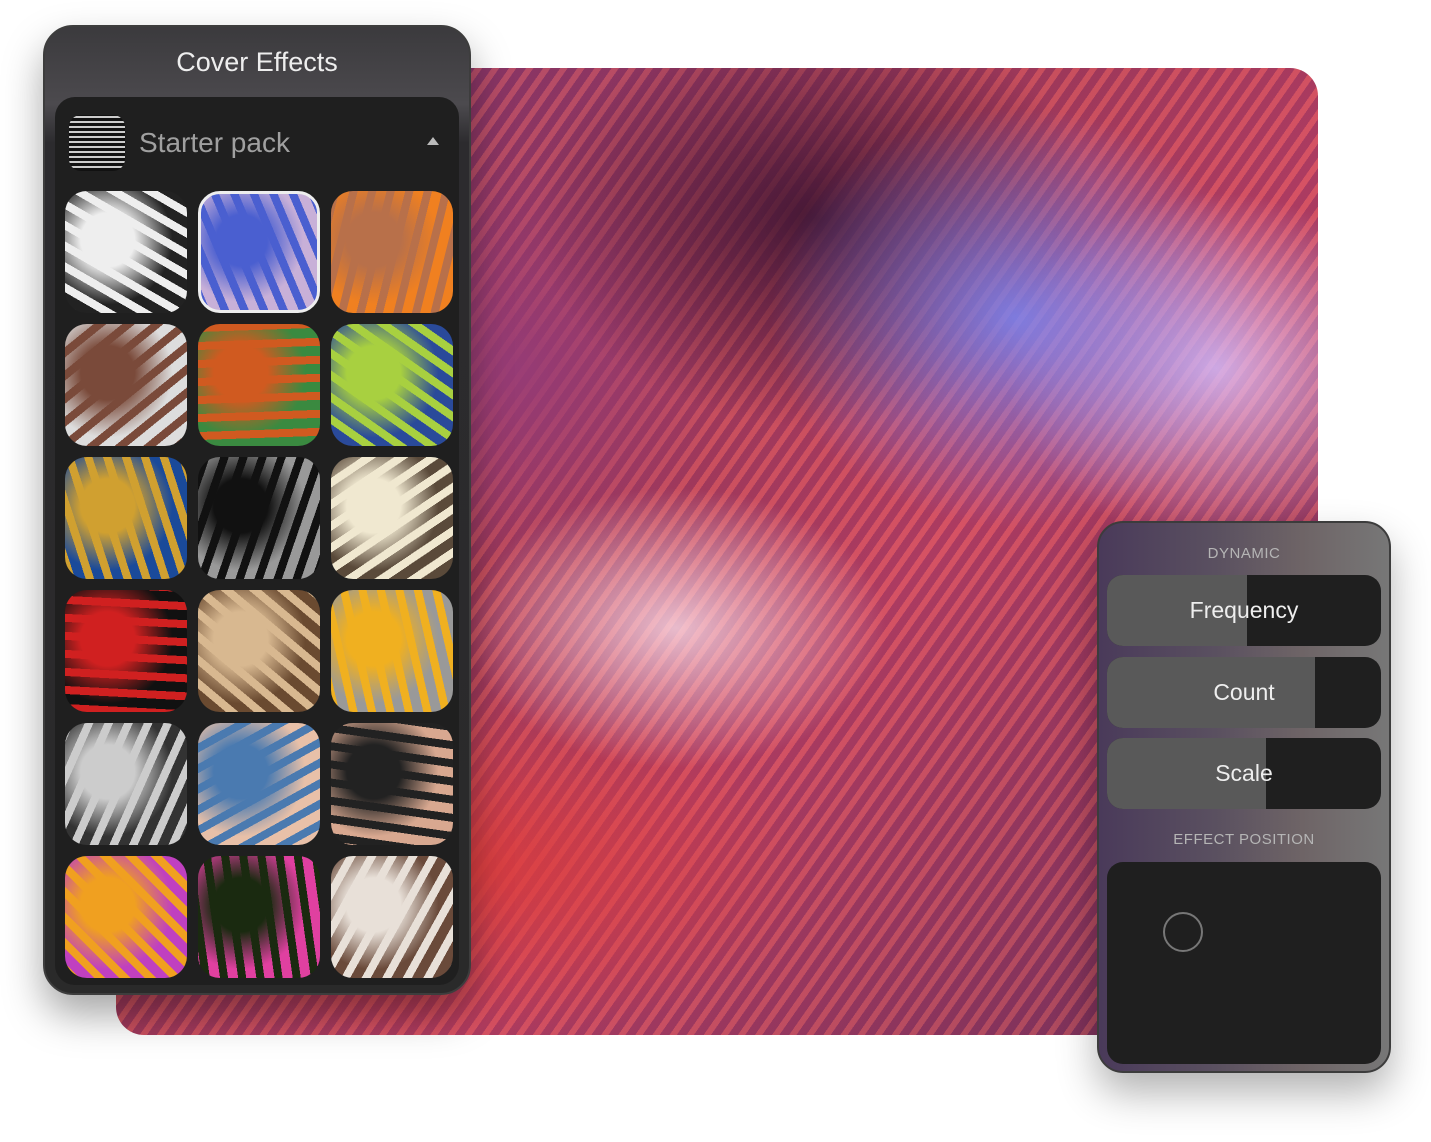 The width and height of the screenshot is (1431, 1142). I want to click on panel-title: Cover Effects, so click(257, 62).